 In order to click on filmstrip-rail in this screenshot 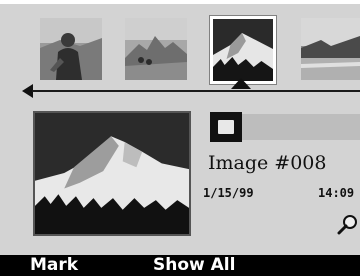, I will do `click(196, 91)`.